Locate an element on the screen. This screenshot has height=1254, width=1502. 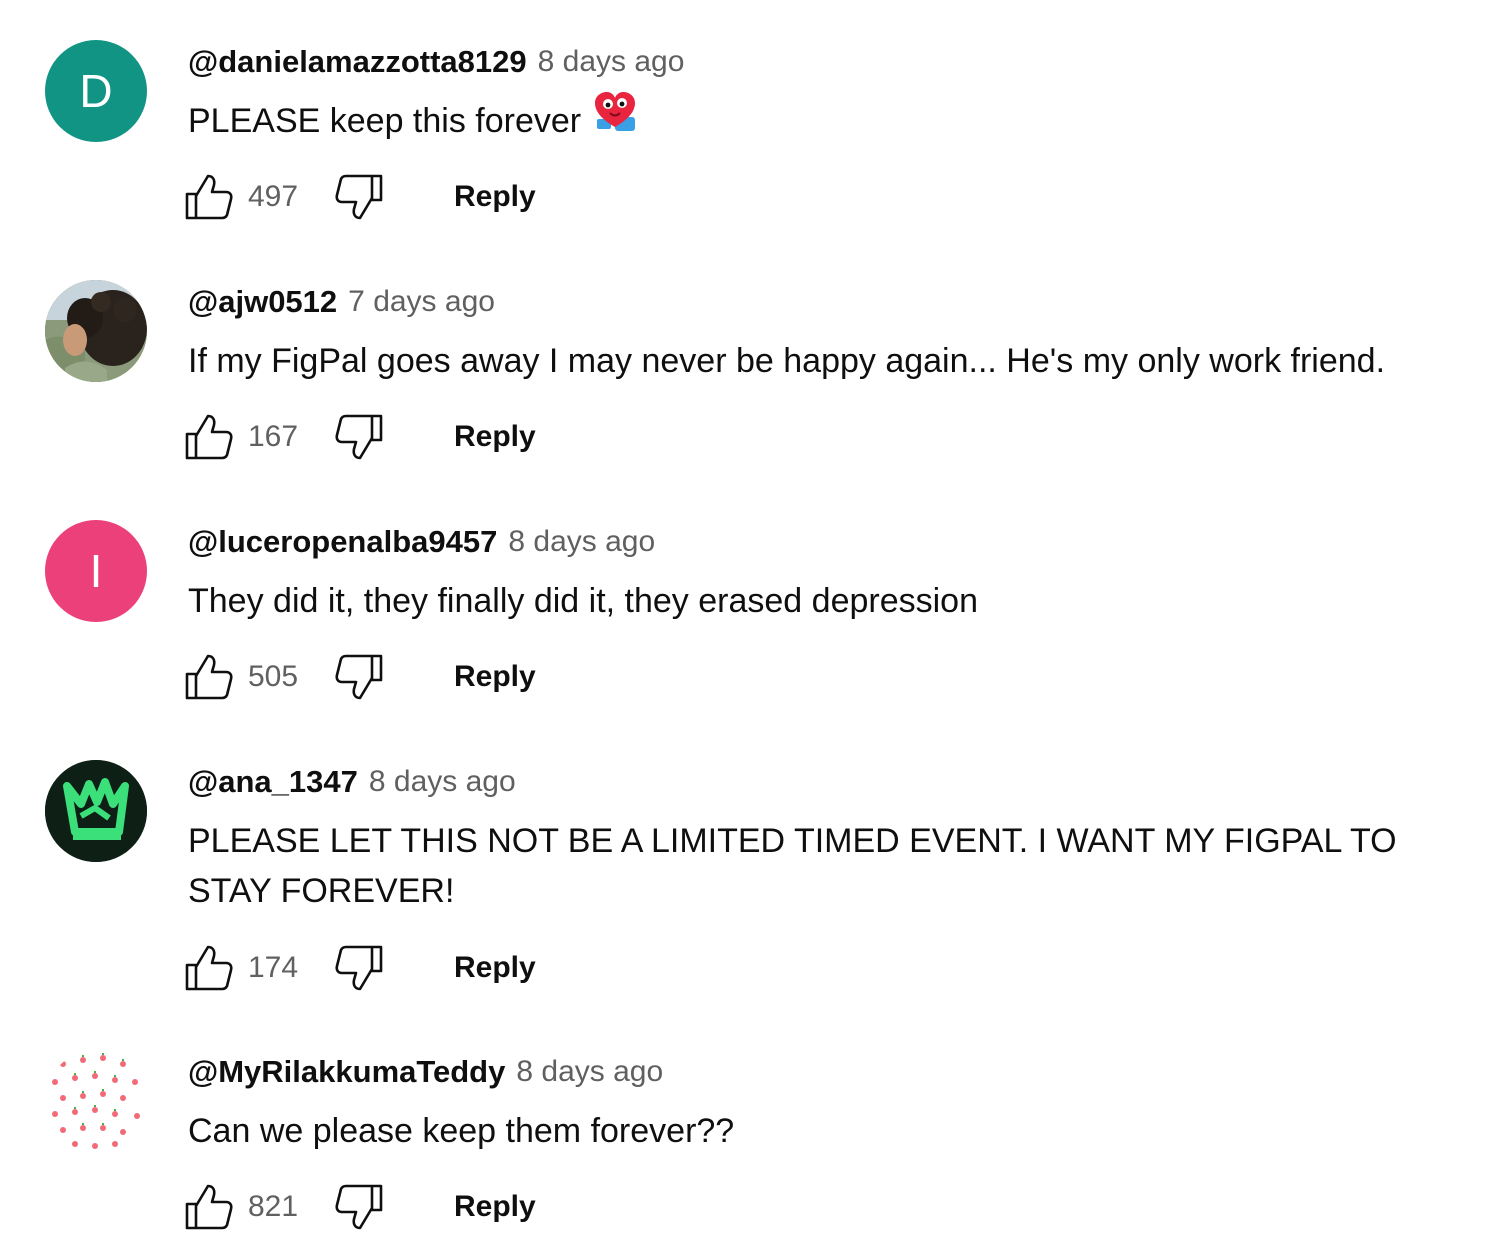
comment-header: @MyRilakkumaTeddy 8 days ago is located at coordinates (835, 1072).